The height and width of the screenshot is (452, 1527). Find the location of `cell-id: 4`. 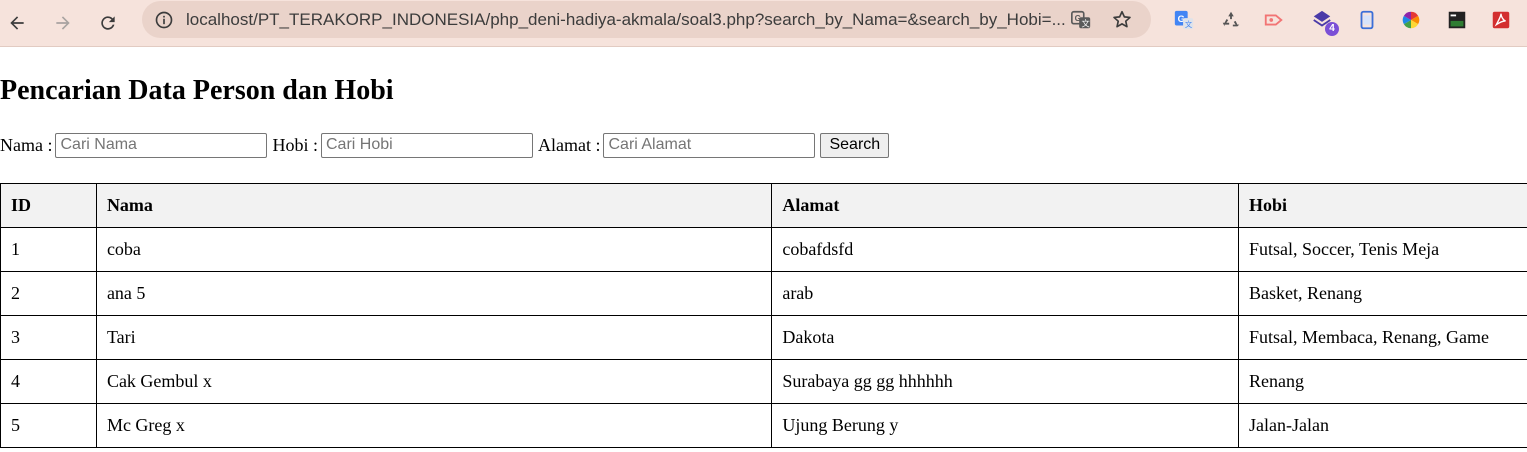

cell-id: 4 is located at coordinates (48, 381).